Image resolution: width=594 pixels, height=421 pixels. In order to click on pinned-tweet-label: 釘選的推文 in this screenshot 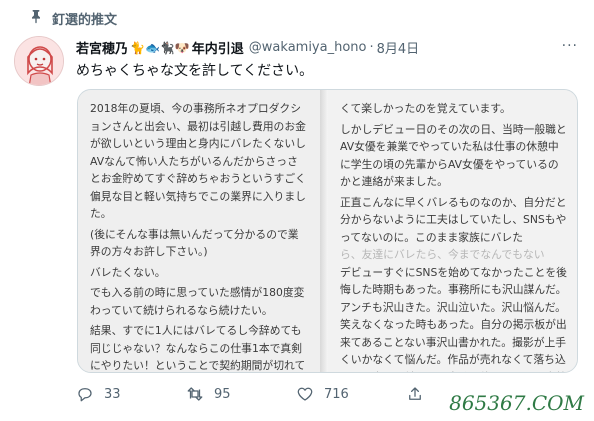, I will do `click(75, 18)`.